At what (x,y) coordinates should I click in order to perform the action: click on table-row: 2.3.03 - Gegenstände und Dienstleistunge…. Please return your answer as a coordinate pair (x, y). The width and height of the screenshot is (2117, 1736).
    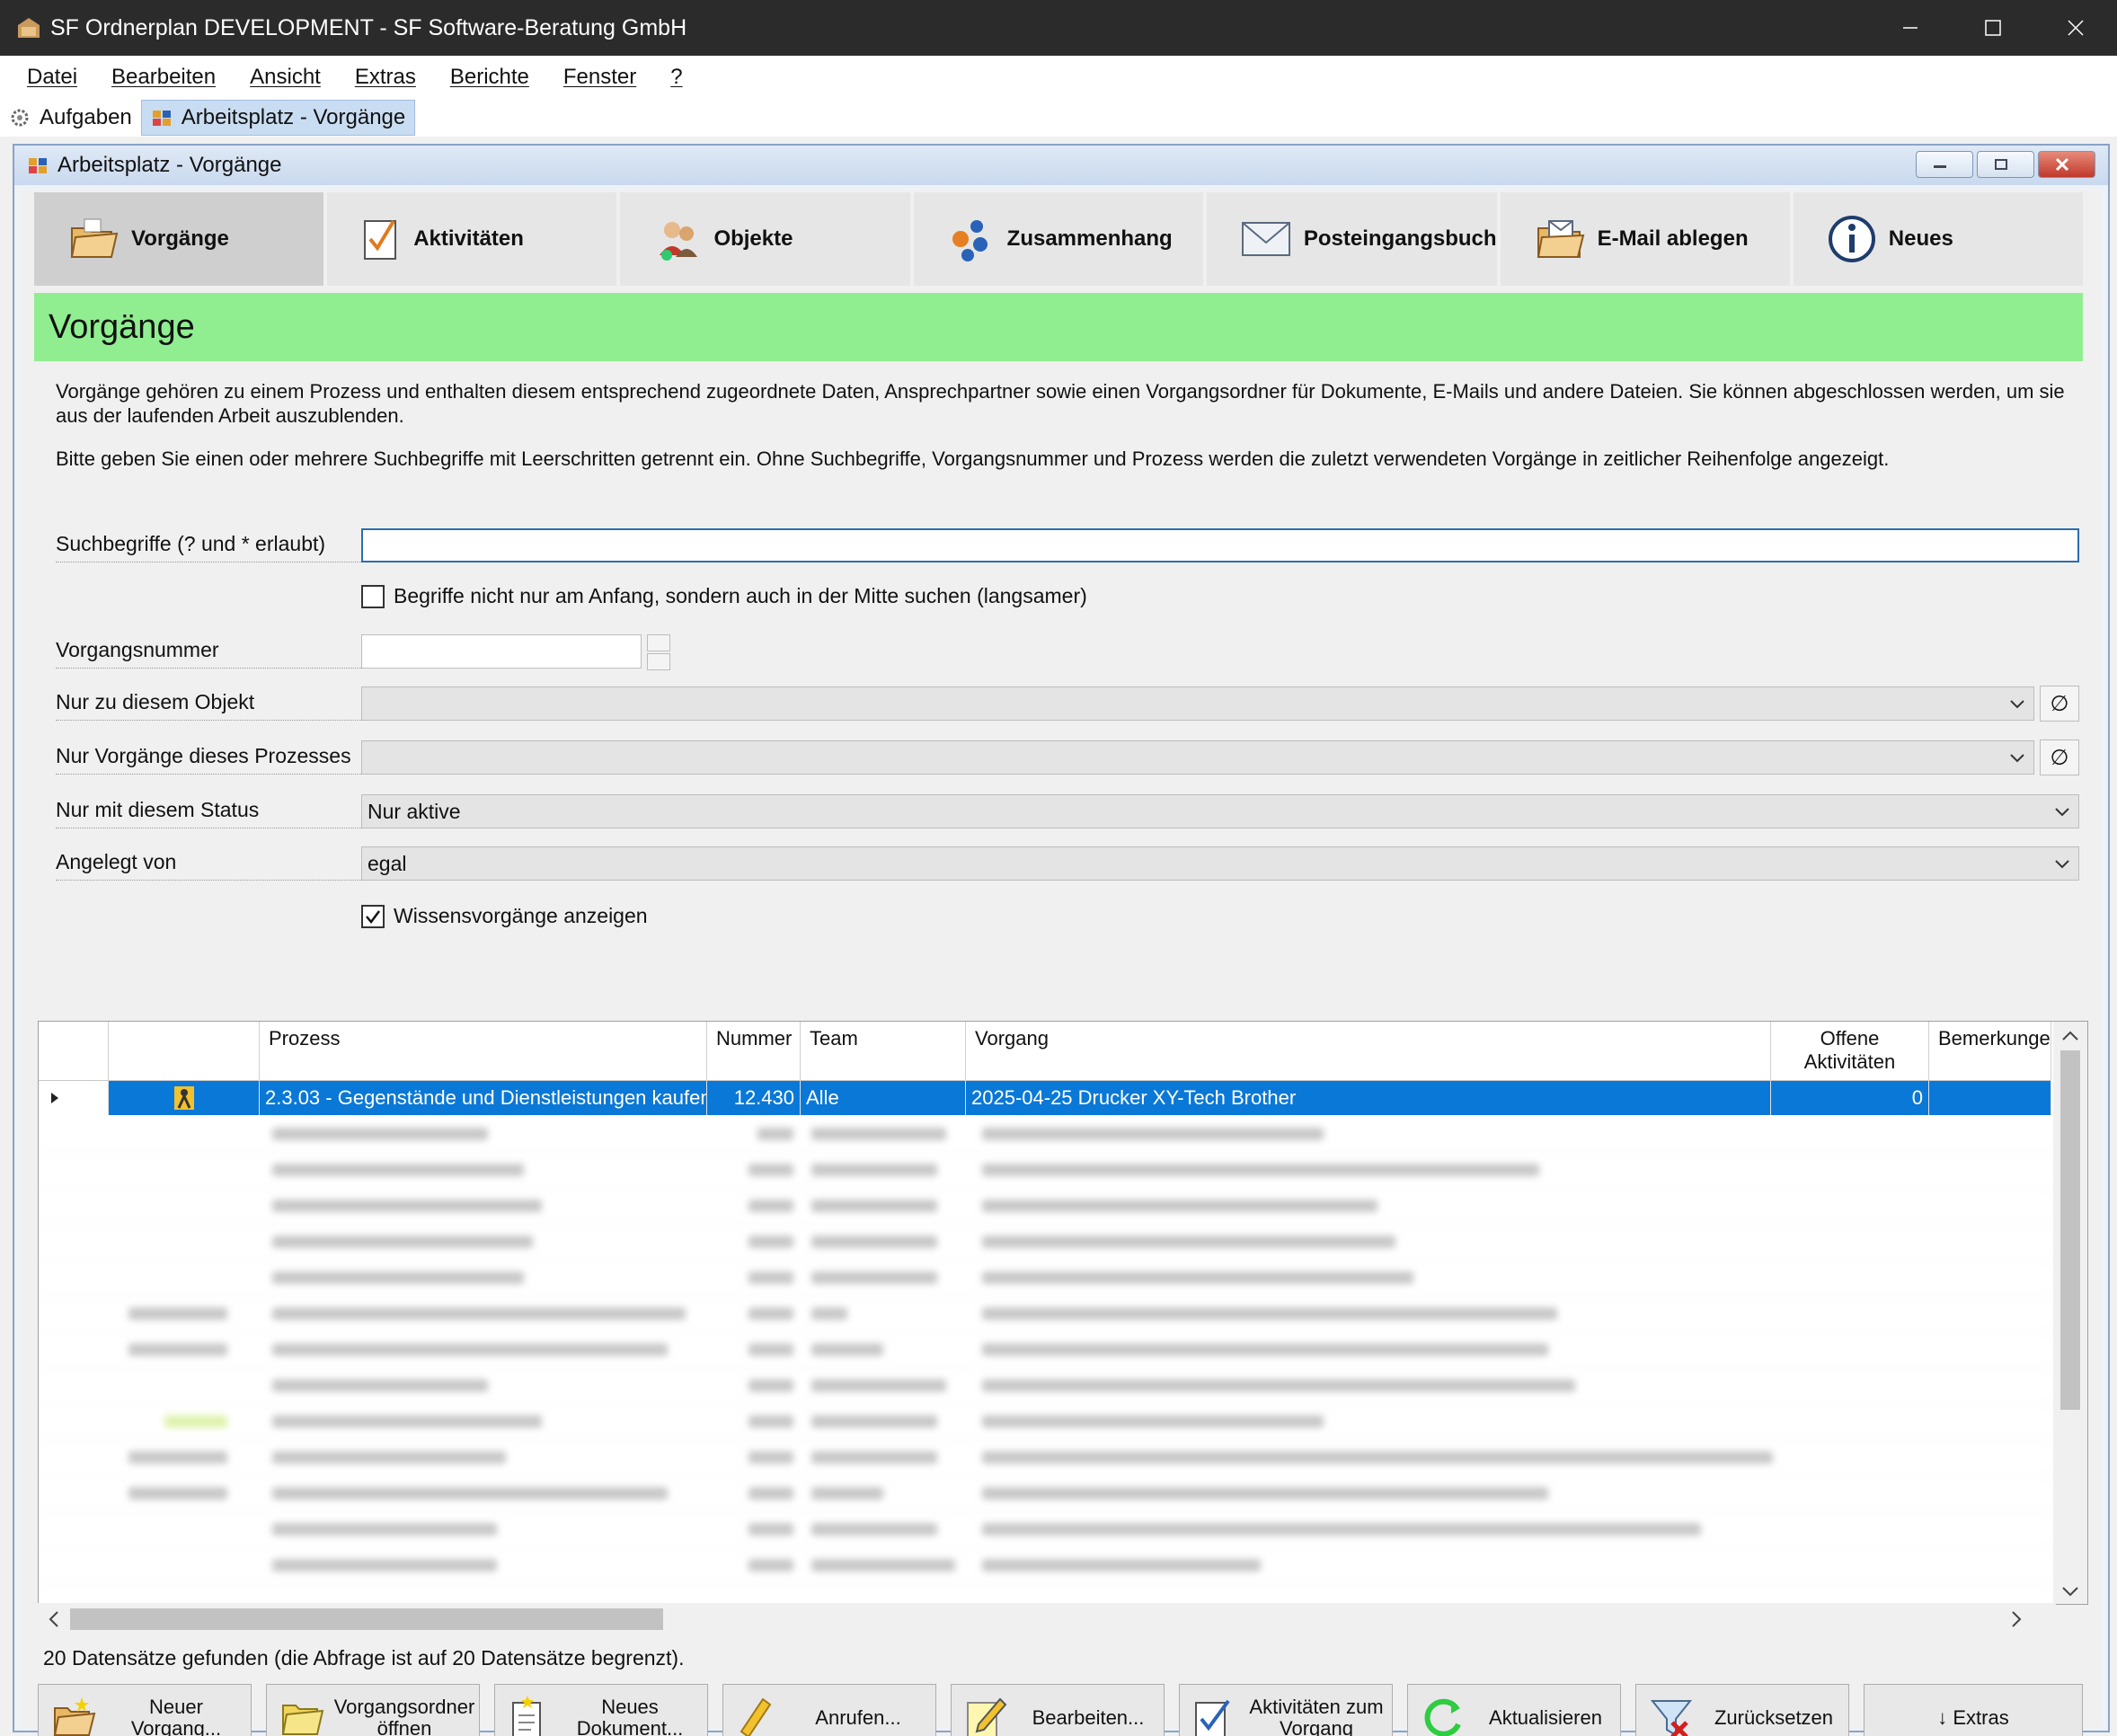
    Looking at the image, I should click on (1045, 1098).